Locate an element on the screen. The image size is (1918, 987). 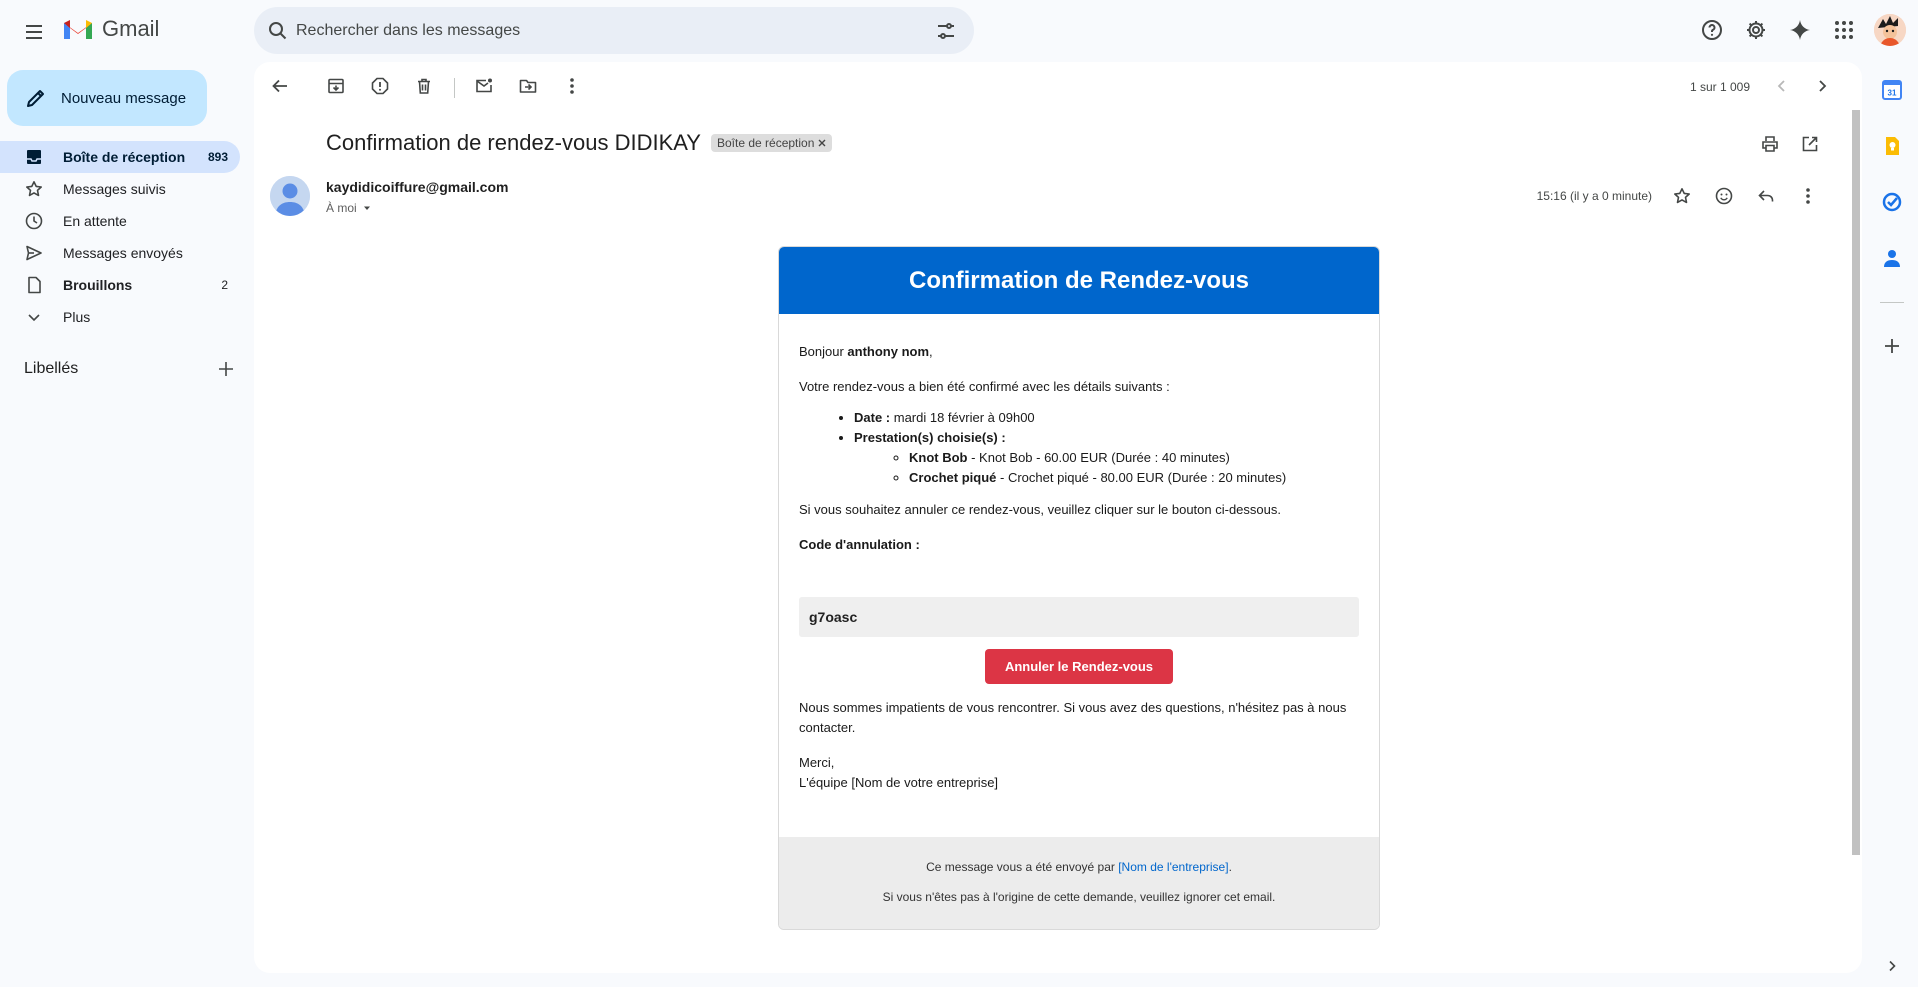
get-addons-plus-icon is located at coordinates (1892, 346).